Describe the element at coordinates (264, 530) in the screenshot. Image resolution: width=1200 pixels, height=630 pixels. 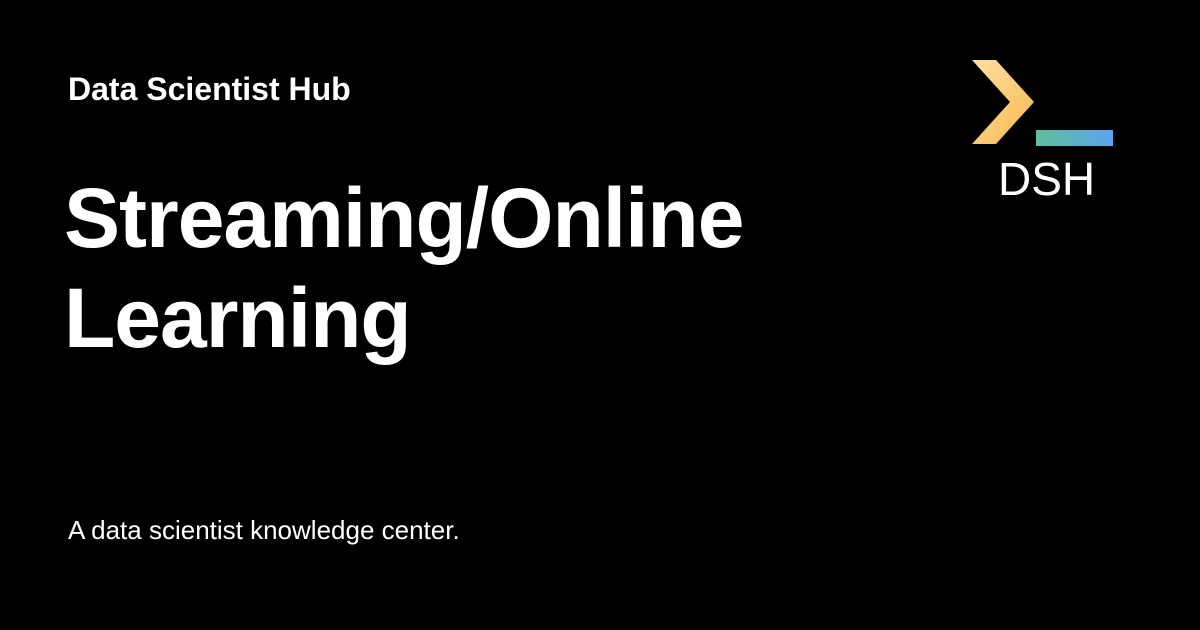
I see `tagline: A data scientist knowledge center.` at that location.